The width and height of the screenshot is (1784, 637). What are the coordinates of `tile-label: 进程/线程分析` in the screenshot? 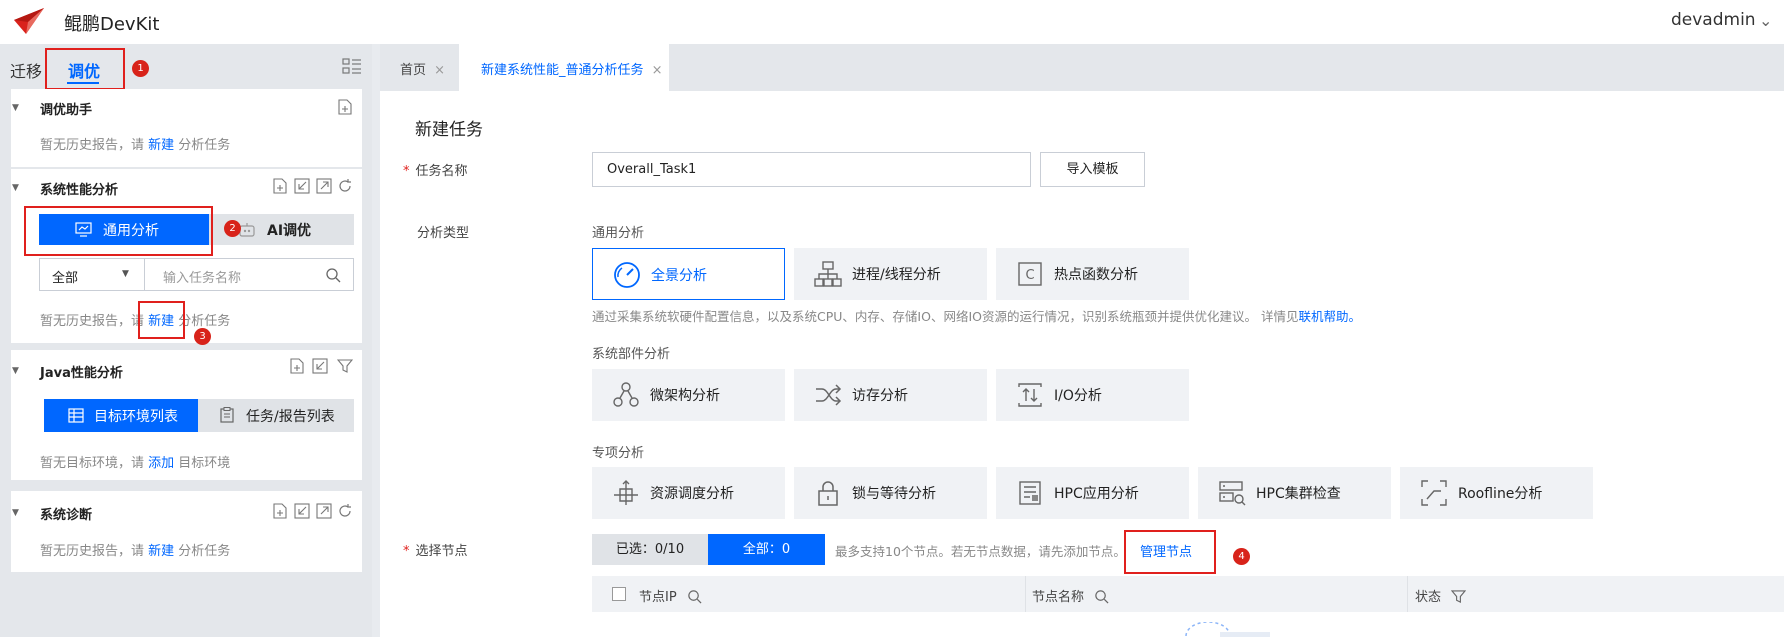 It's located at (896, 275).